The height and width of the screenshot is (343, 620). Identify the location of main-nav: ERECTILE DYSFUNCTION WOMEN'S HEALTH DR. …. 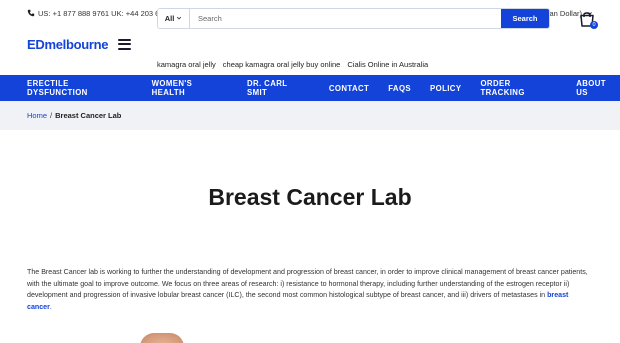
(310, 88).